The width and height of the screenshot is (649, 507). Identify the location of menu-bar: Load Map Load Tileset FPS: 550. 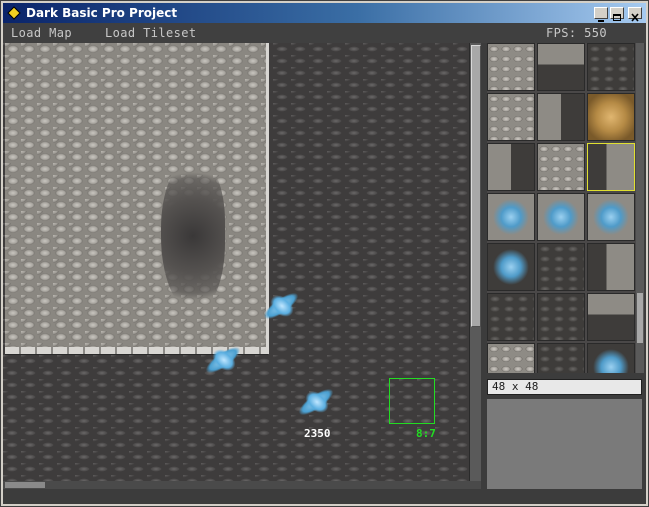
(324, 33).